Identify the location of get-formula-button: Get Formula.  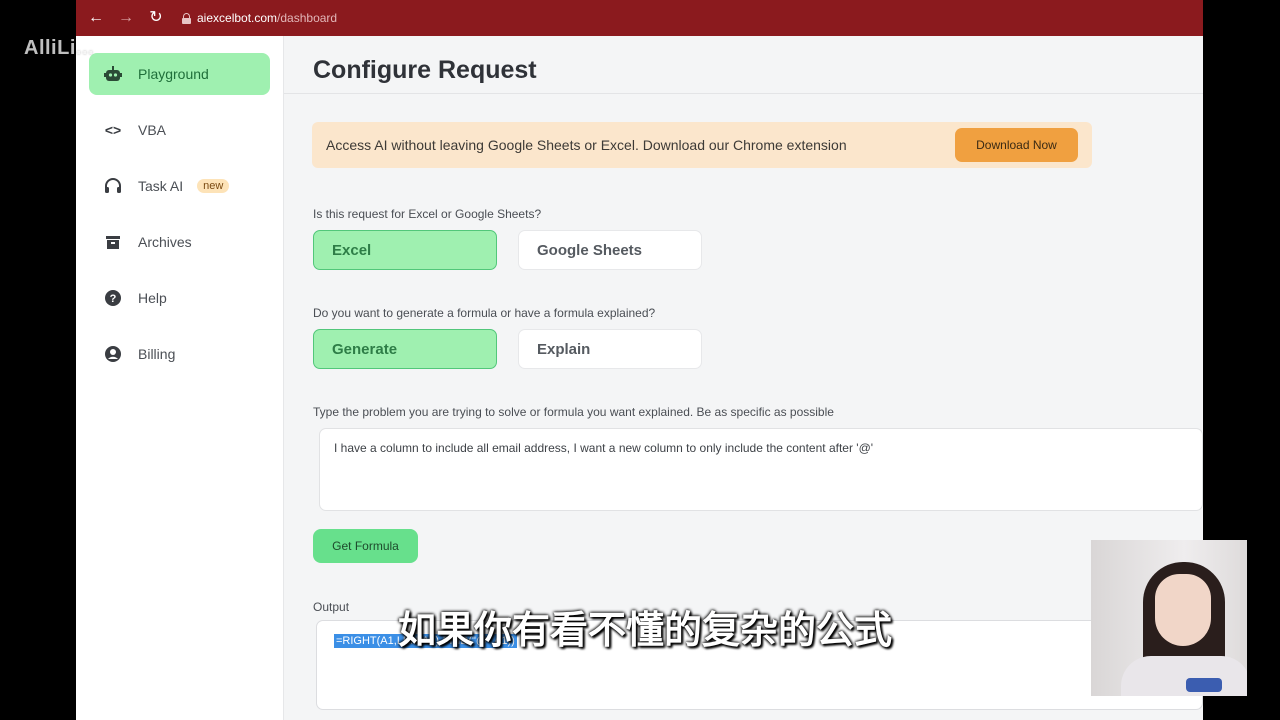
(365, 546).